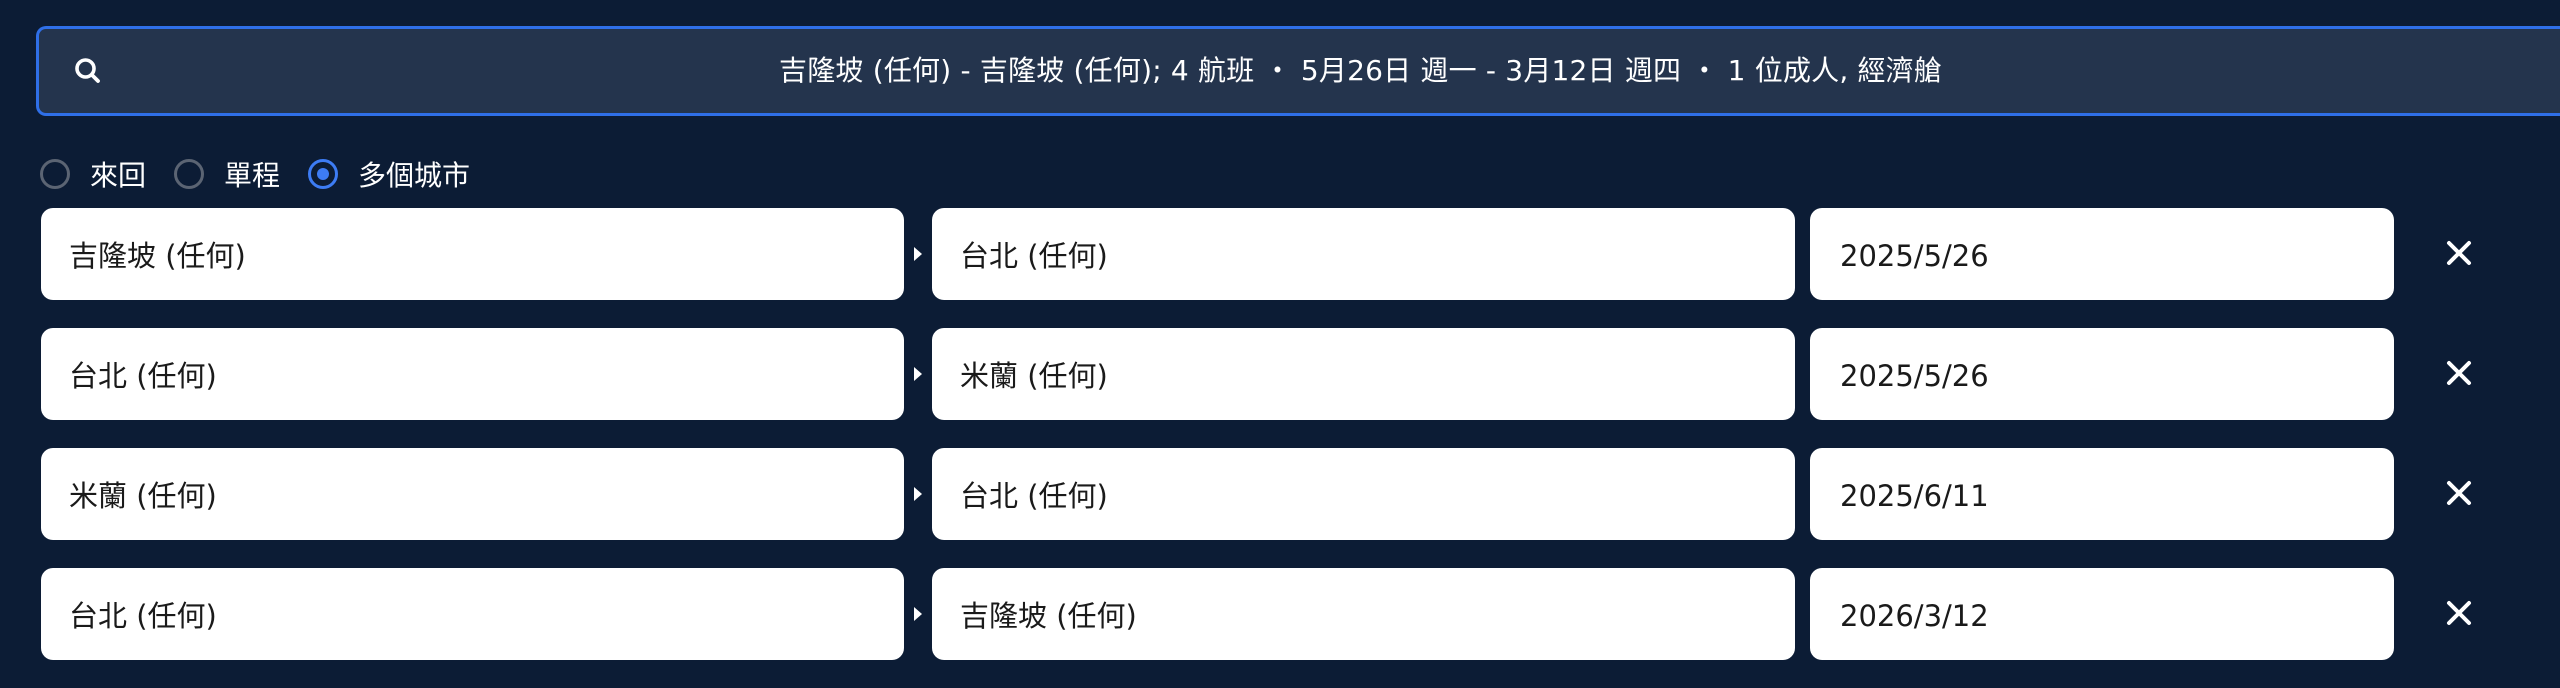 This screenshot has height=688, width=2560. Describe the element at coordinates (1363, 374) in the screenshot. I see `destination-field: 米蘭 (任何)` at that location.